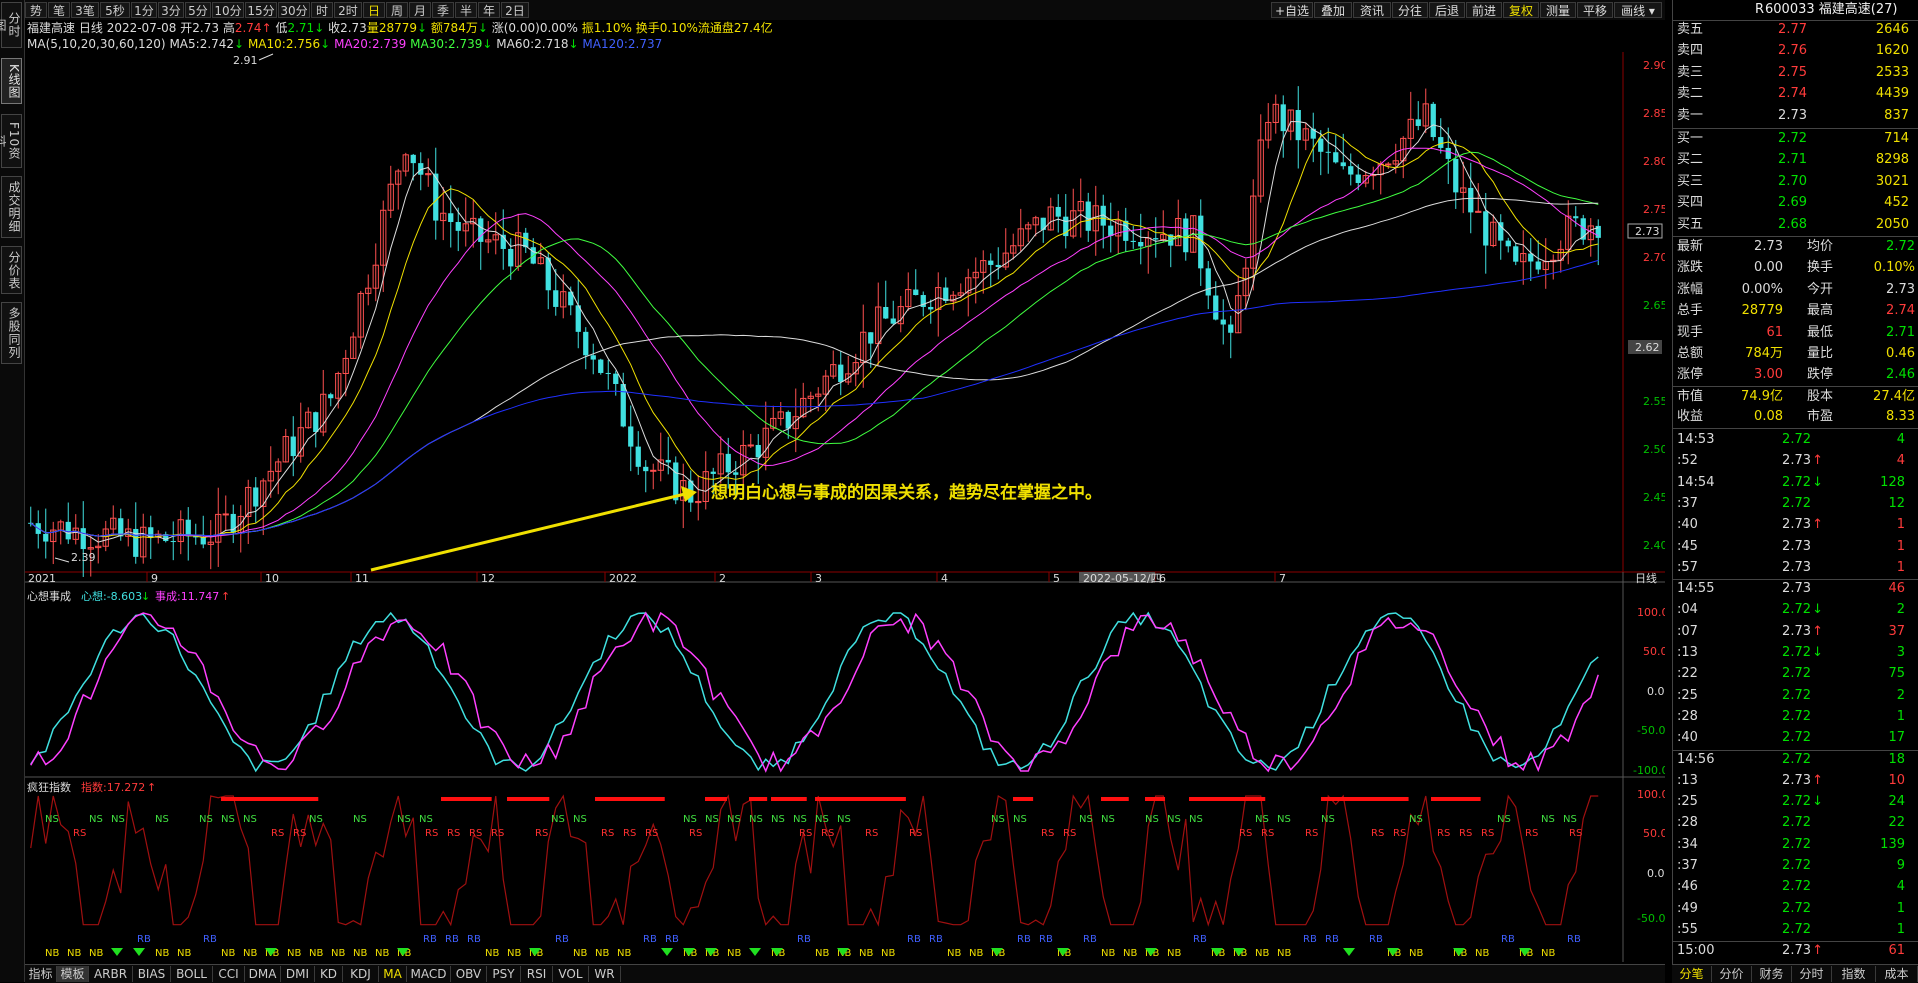 The image size is (1918, 983). Describe the element at coordinates (420, 10) in the screenshot. I see `period-button-month: 月` at that location.